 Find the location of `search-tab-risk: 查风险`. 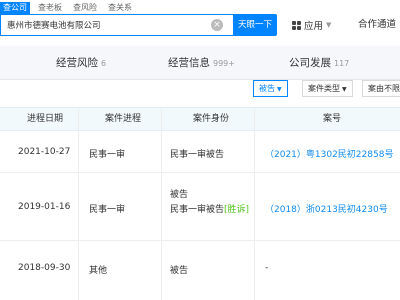

search-tab-risk: 查风险 is located at coordinates (85, 8).